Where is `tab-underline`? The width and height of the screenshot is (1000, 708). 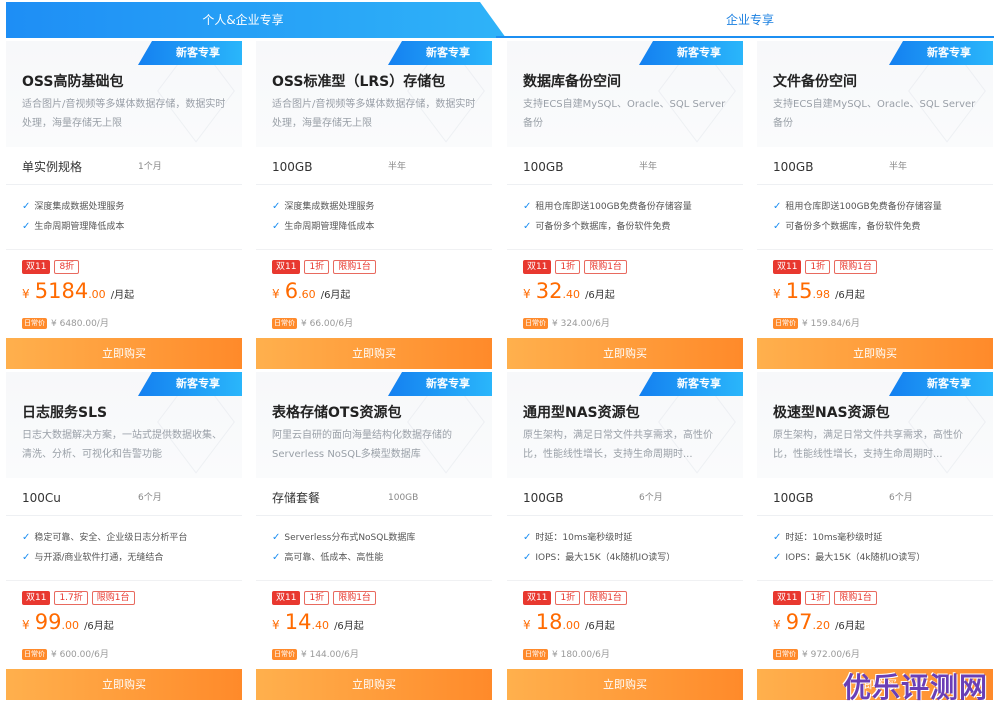 tab-underline is located at coordinates (745, 37).